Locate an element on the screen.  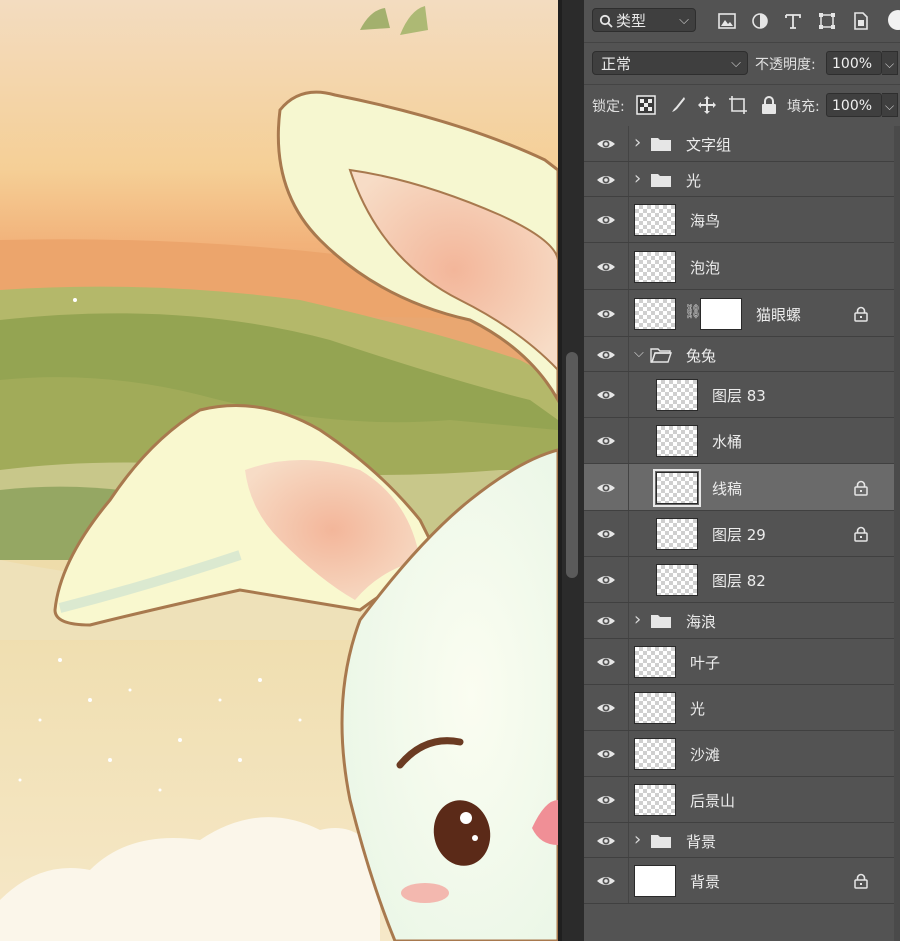
lock-all-icon is located at coordinates (769, 105).